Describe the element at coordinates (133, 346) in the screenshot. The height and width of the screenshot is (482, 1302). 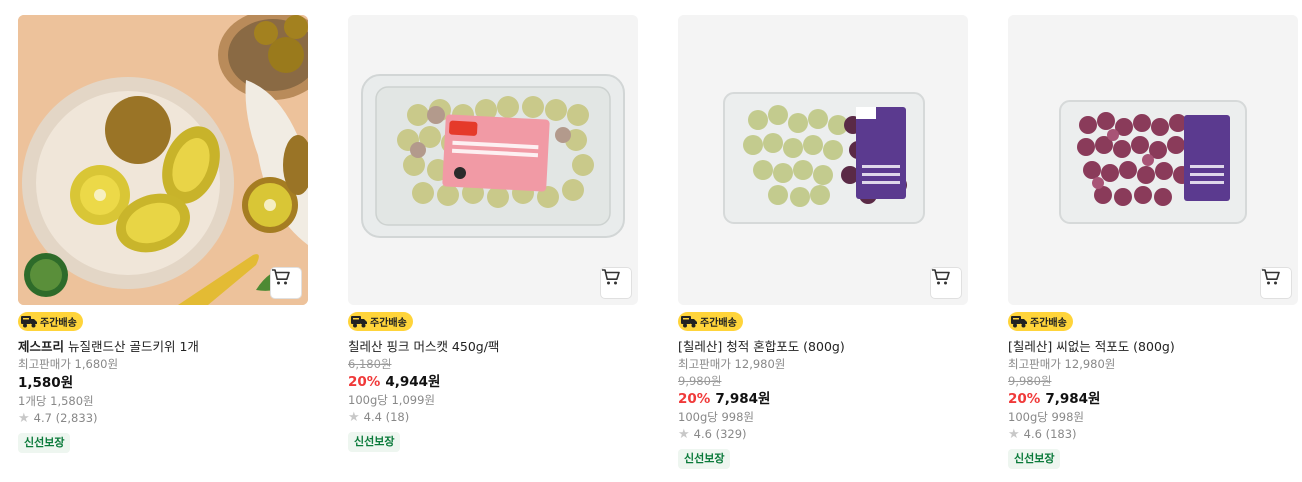
I see `product-name: 뉴질랜드산 골드키위 1개` at that location.